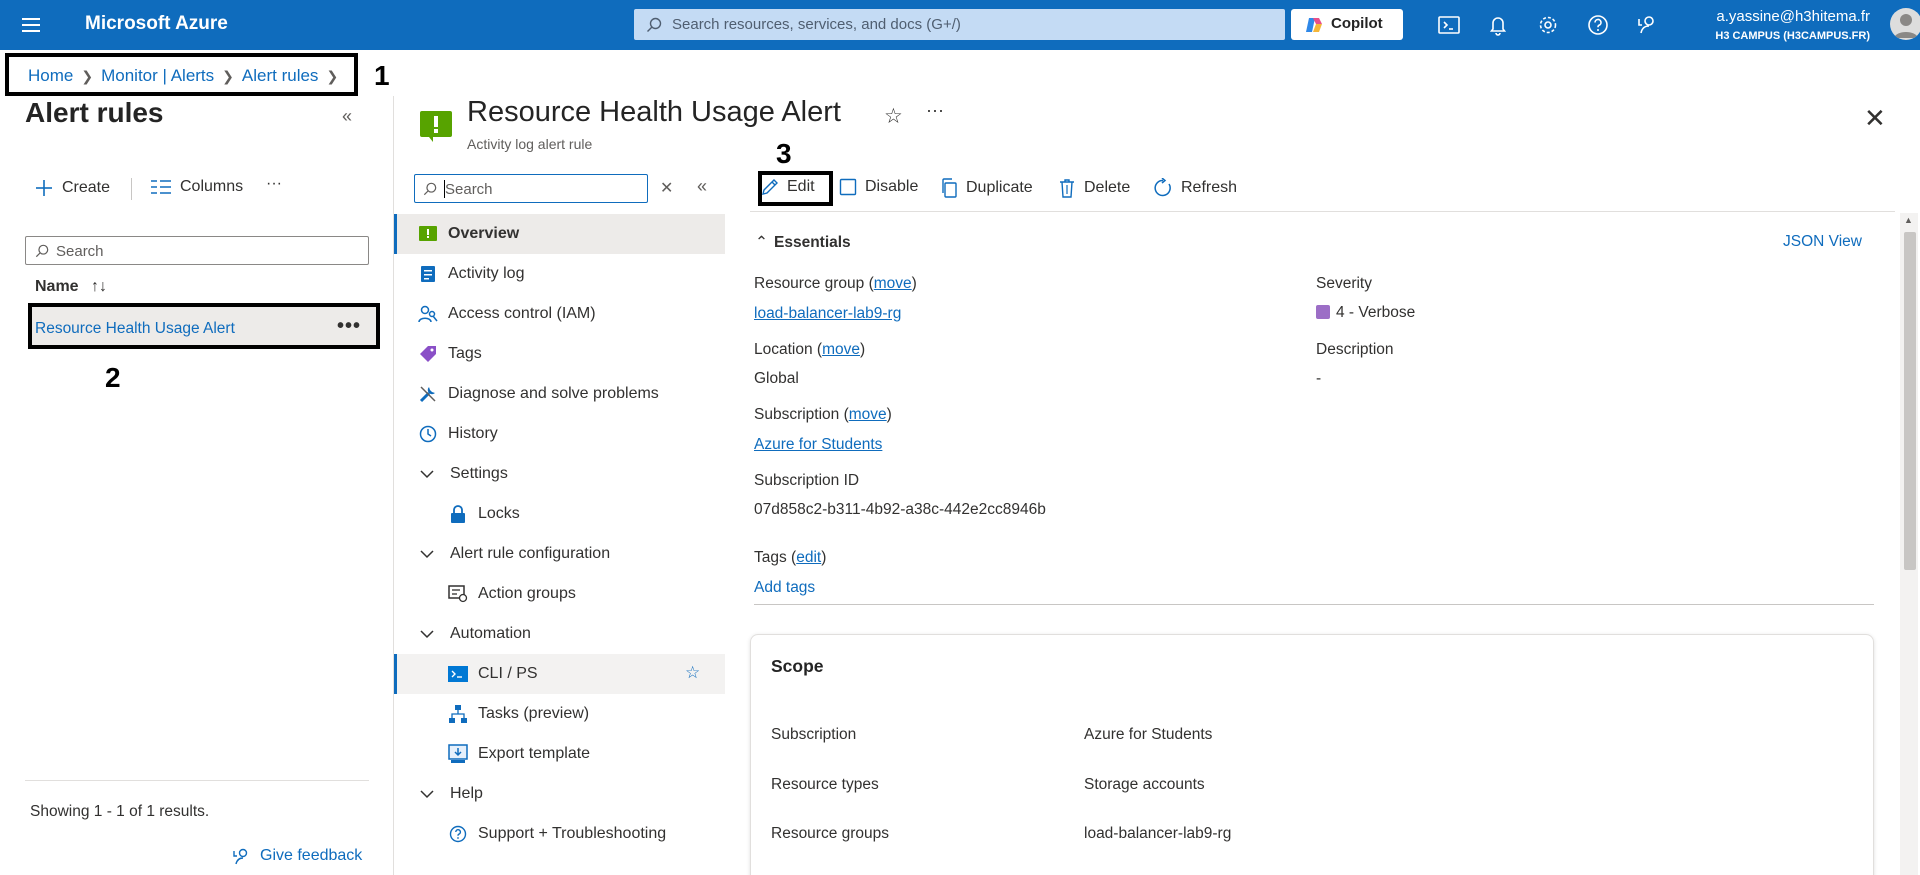  I want to click on menu-item-label: History, so click(473, 433).